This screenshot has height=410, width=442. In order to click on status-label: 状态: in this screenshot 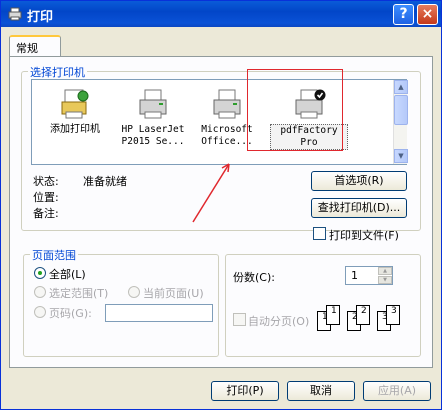, I will do `click(46, 181)`.